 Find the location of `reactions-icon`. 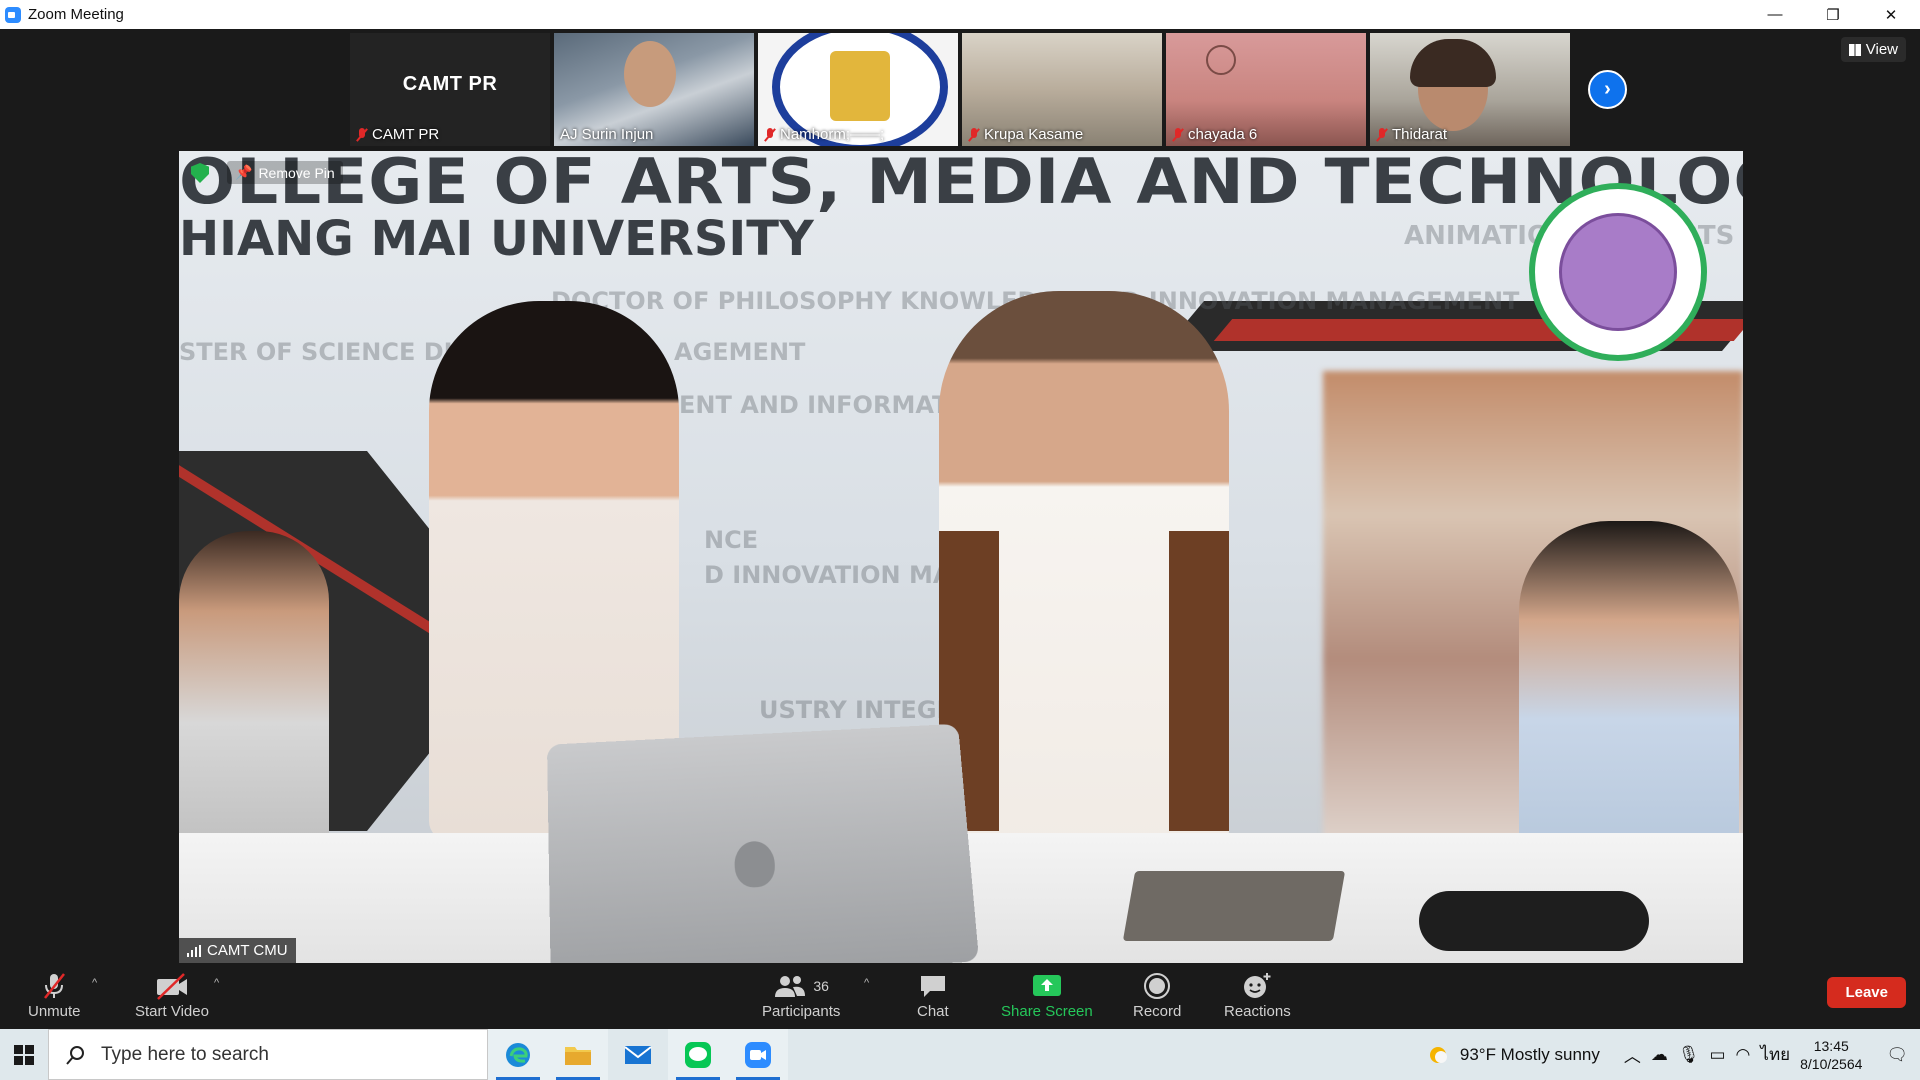

reactions-icon is located at coordinates (1257, 986).